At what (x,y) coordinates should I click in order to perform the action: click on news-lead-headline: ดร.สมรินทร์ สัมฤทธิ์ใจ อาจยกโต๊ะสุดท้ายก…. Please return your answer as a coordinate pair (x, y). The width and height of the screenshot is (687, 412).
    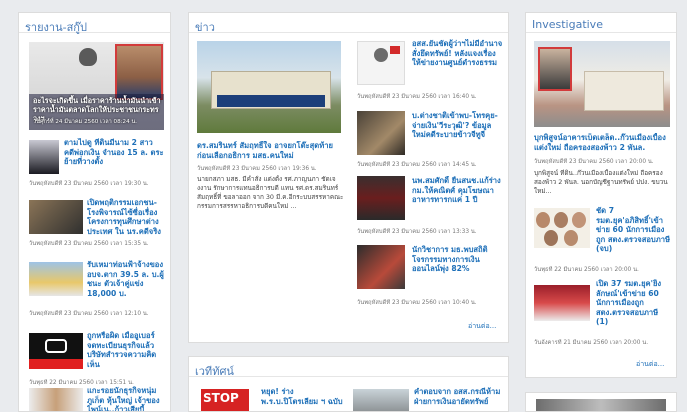
    Looking at the image, I should click on (271, 151).